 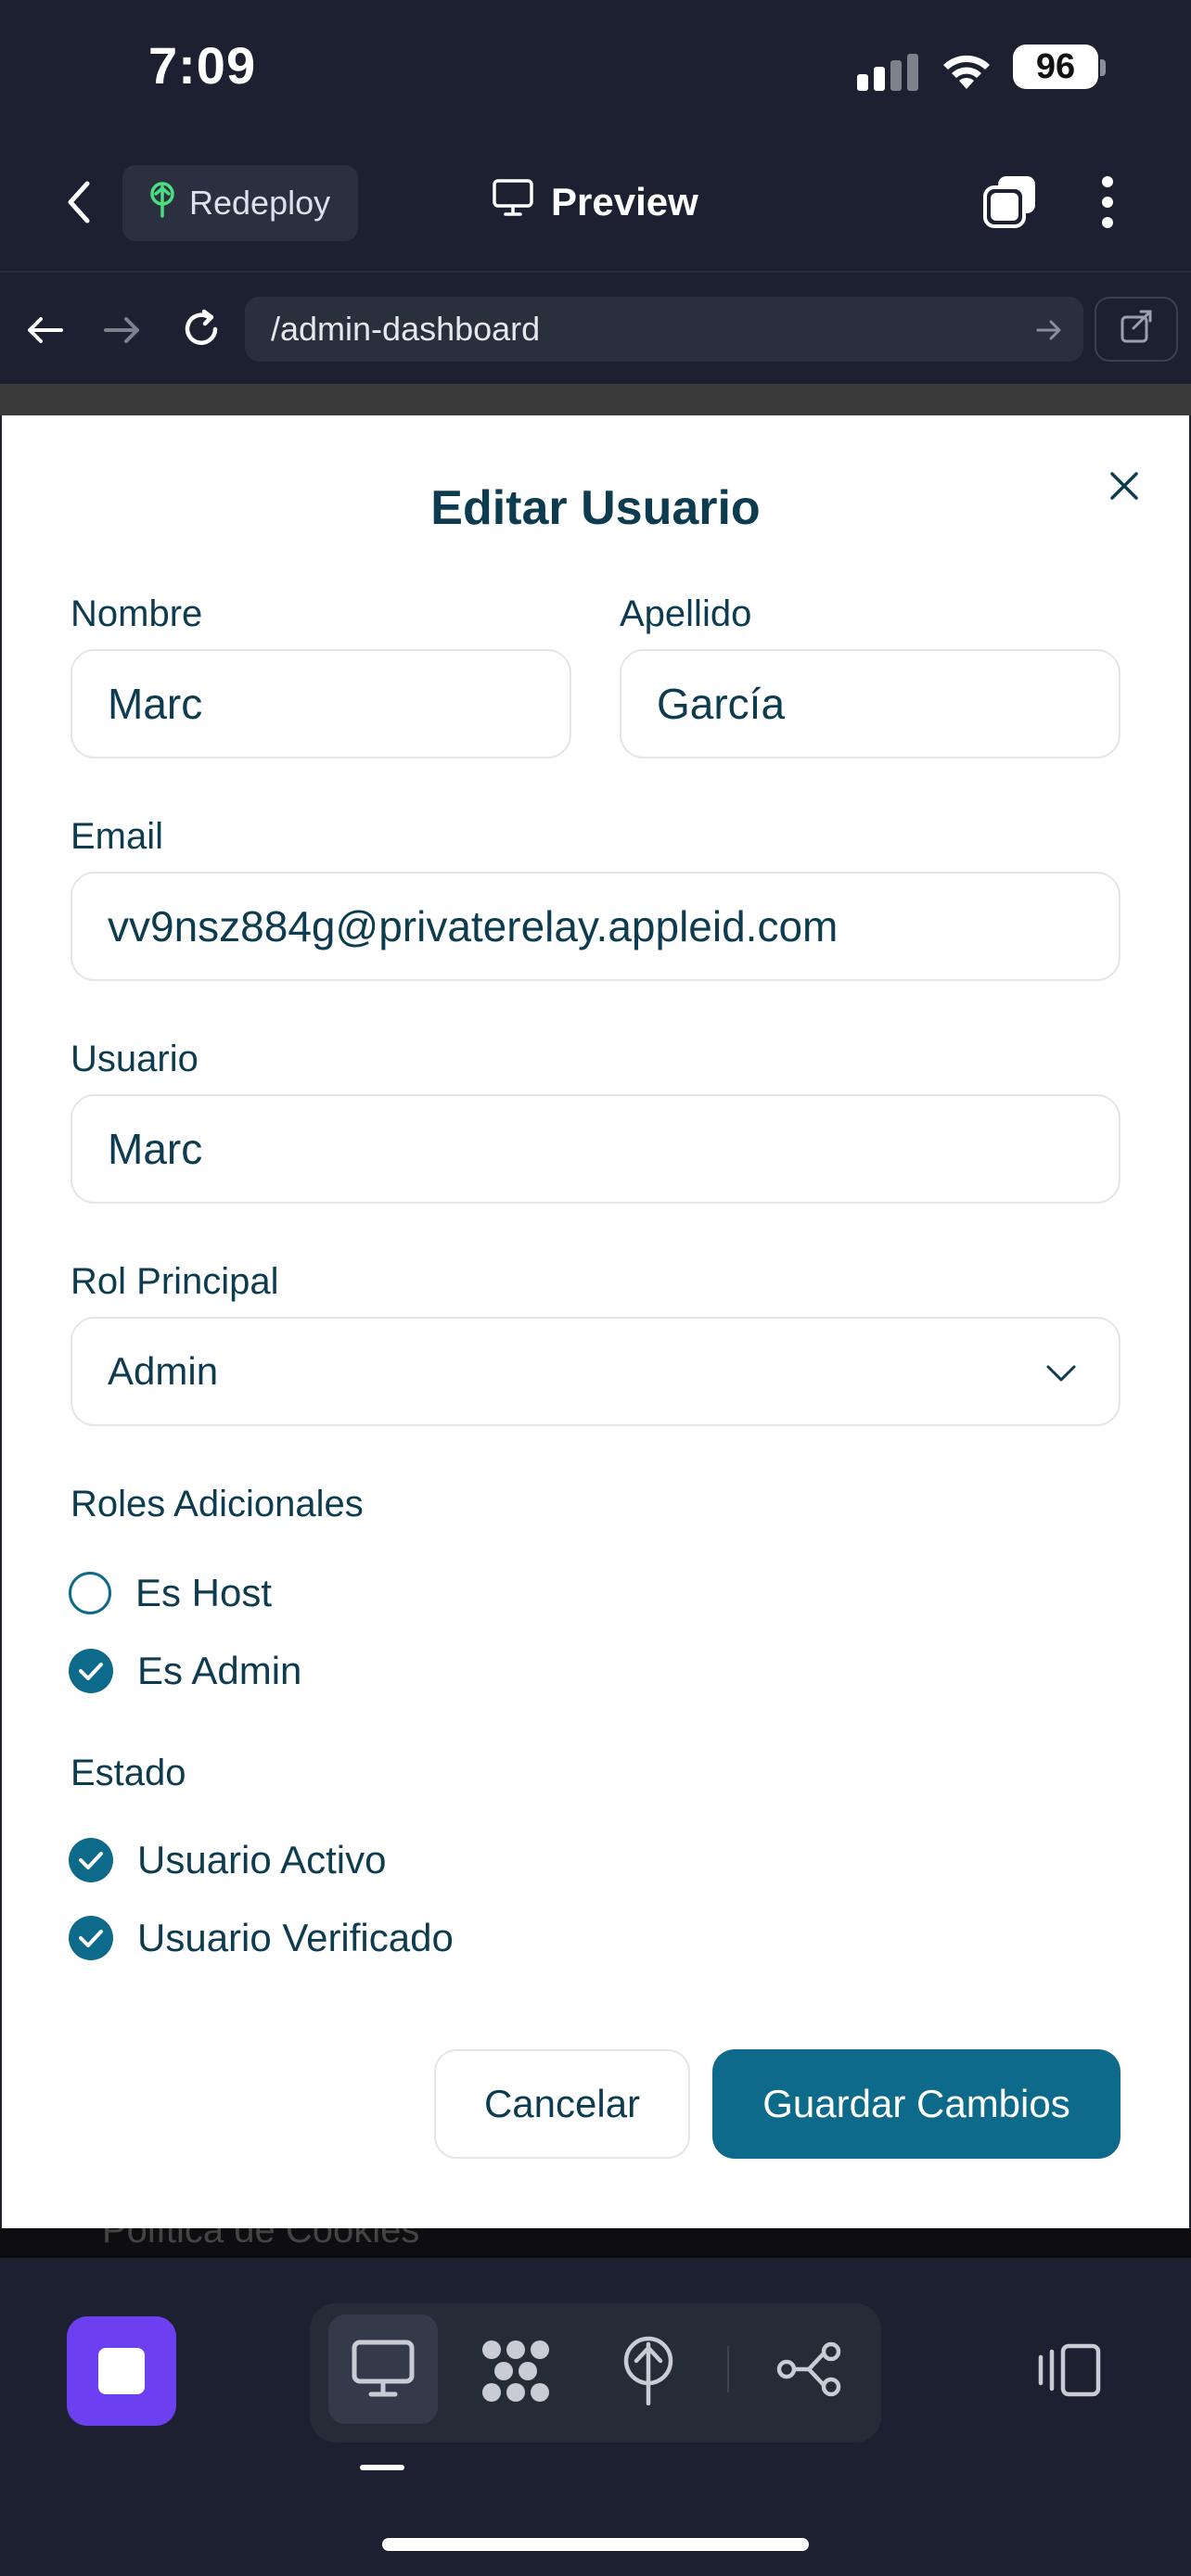 I want to click on browser-back-icon, so click(x=44, y=331).